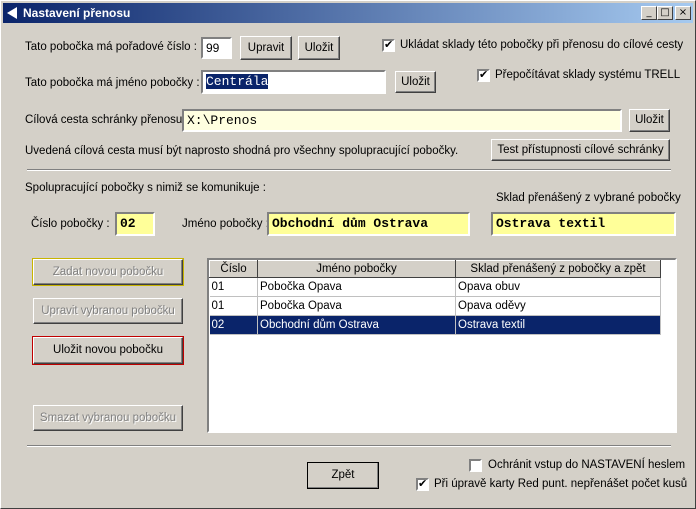 This screenshot has width=696, height=509. Describe the element at coordinates (237, 81) in the screenshot. I see `branch-name-value: Centrála` at that location.